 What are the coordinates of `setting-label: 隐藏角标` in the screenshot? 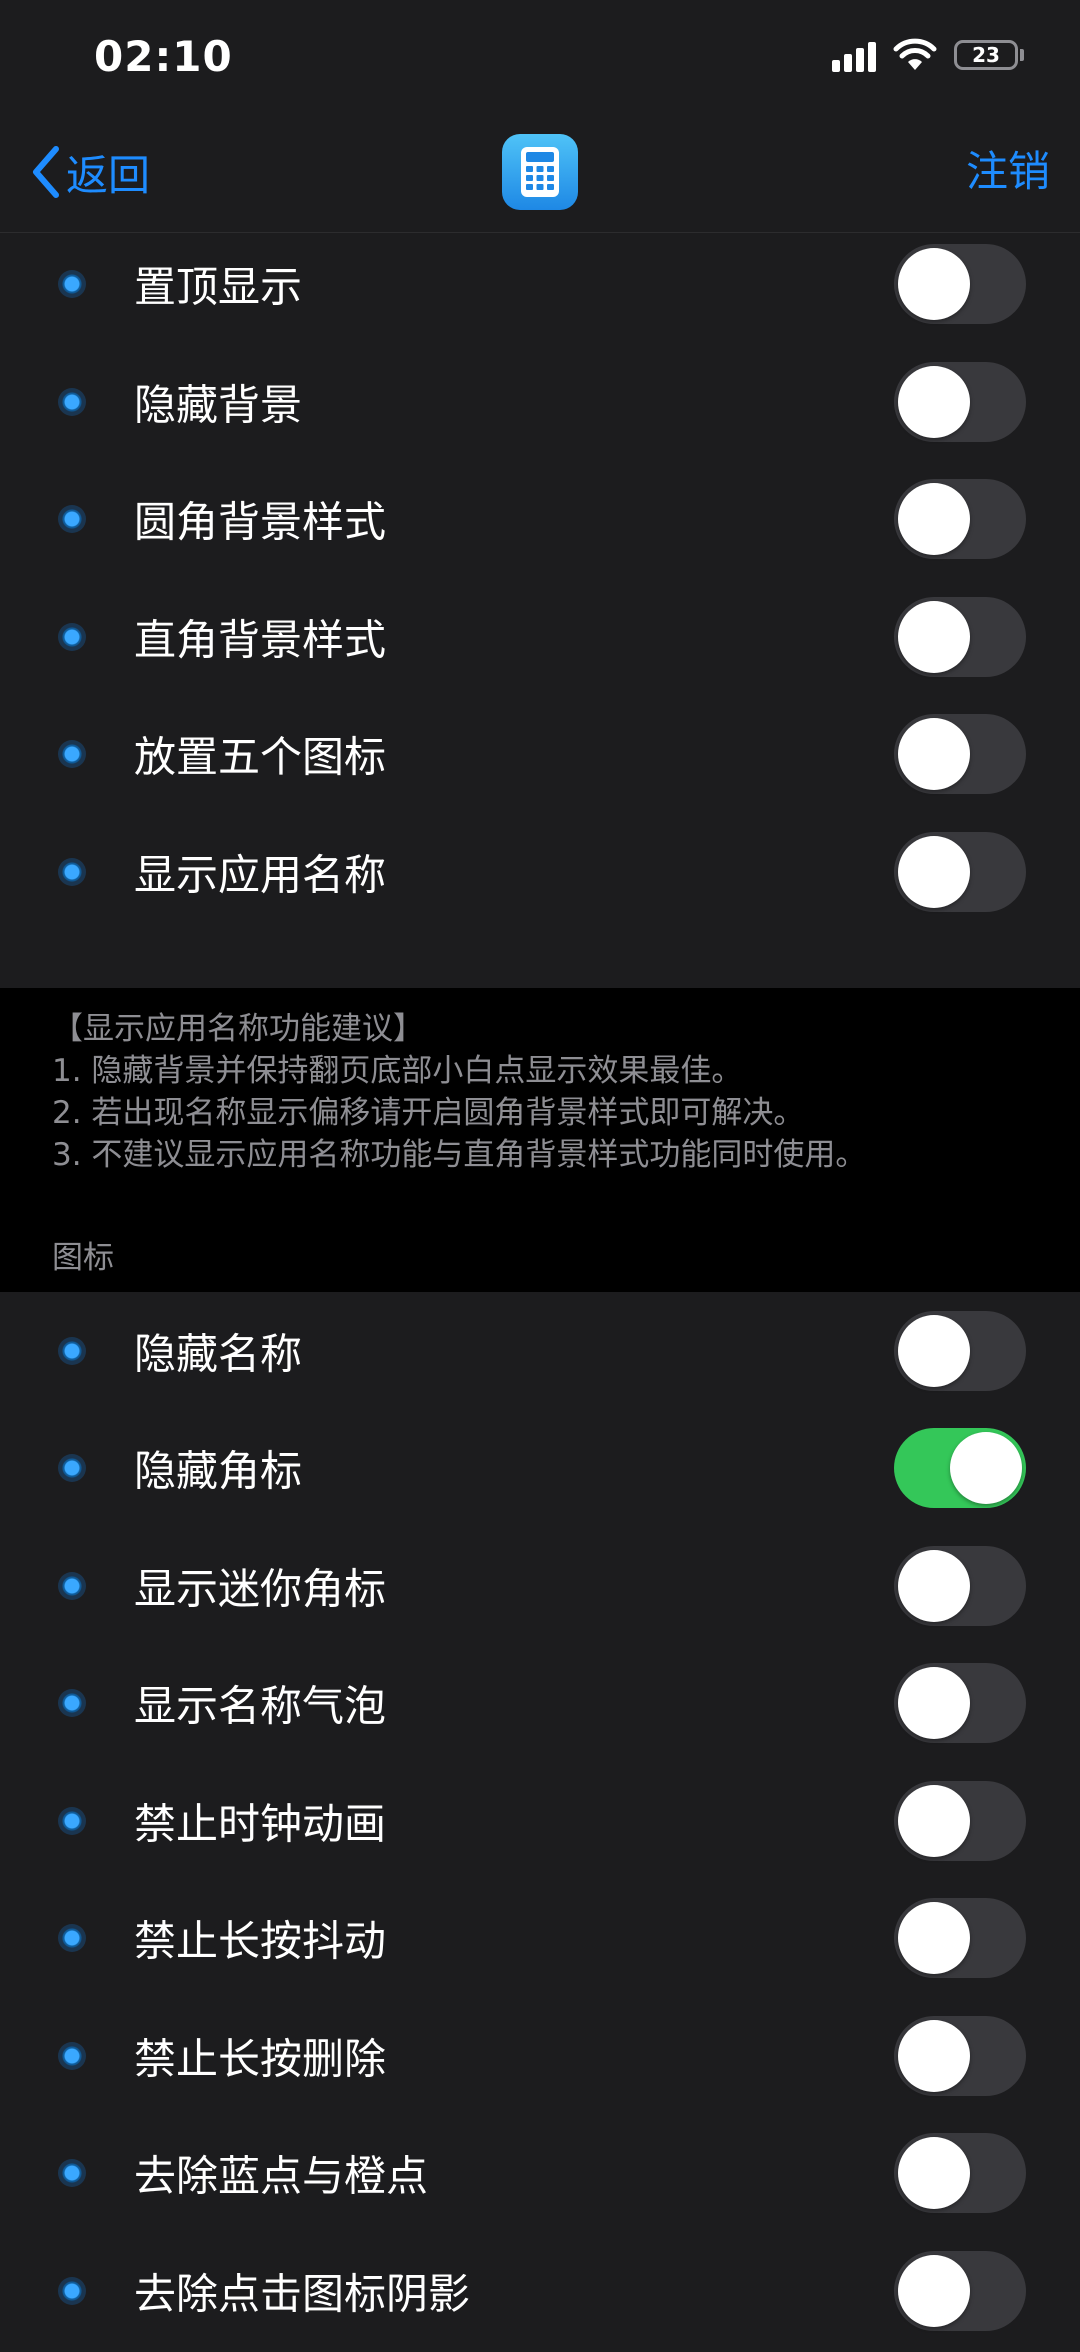 It's located at (218, 1471).